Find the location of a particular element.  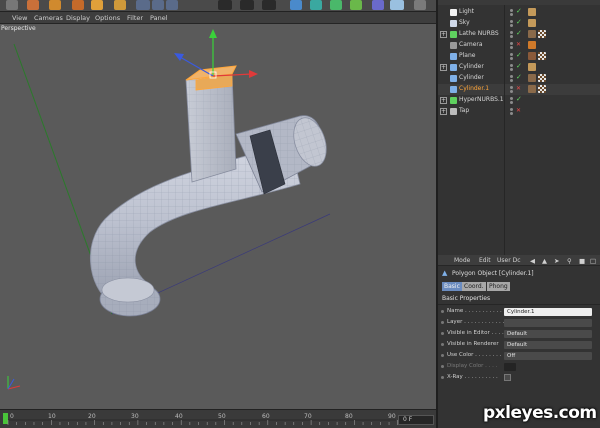

attribute-value-field is located at coordinates (548, 323).